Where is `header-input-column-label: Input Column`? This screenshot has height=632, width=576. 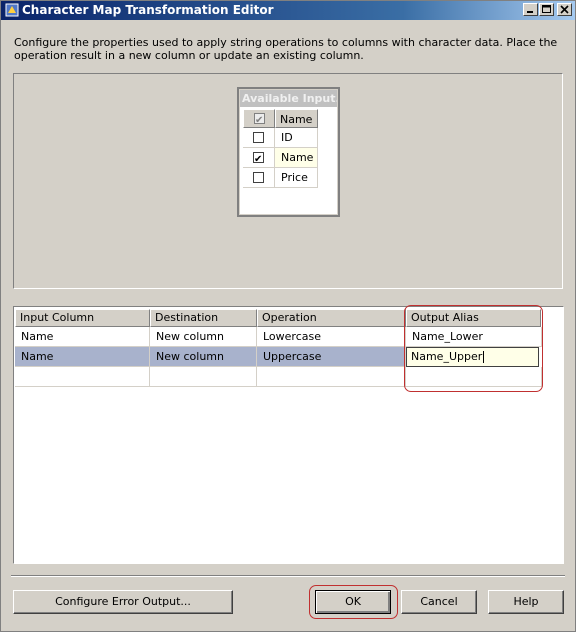 header-input-column-label: Input Column is located at coordinates (57, 317).